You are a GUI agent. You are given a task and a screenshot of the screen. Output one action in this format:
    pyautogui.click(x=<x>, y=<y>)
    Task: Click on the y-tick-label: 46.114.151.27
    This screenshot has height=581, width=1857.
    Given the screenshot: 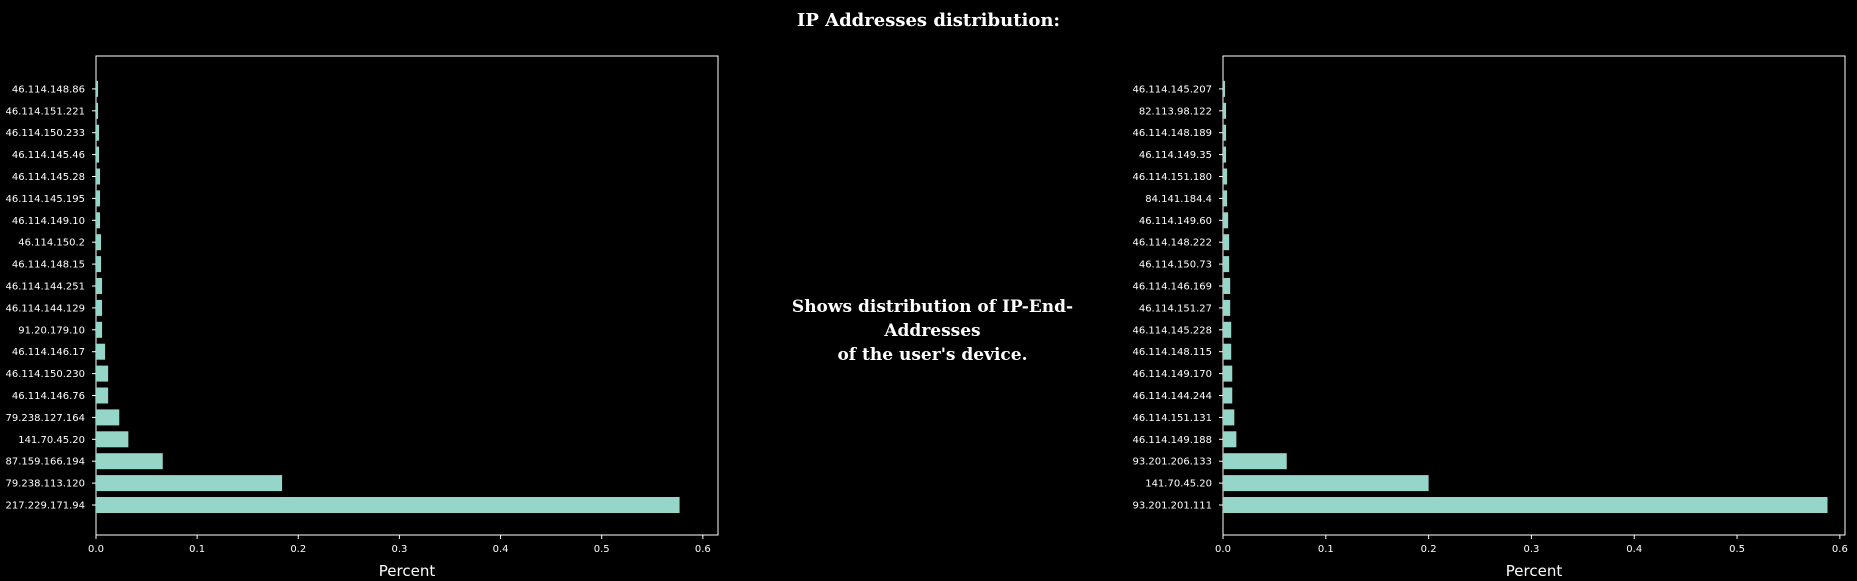 What is the action you would take?
    pyautogui.click(x=1175, y=308)
    